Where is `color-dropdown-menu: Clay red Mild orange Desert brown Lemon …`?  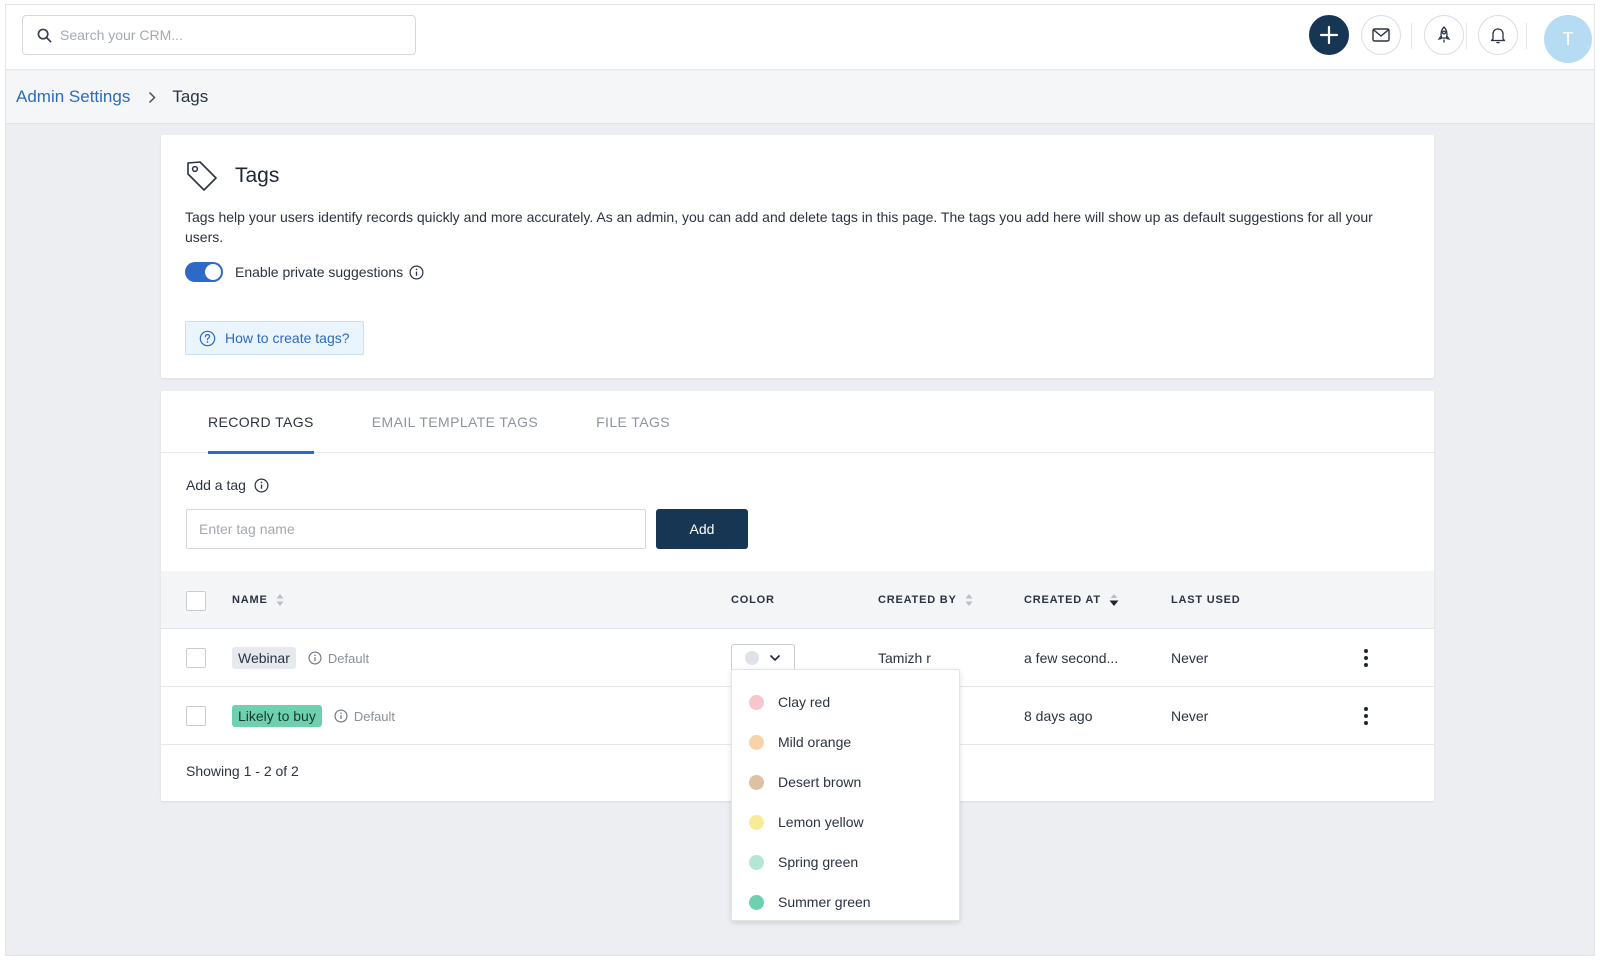 color-dropdown-menu: Clay red Mild orange Desert brown Lemon … is located at coordinates (845, 795).